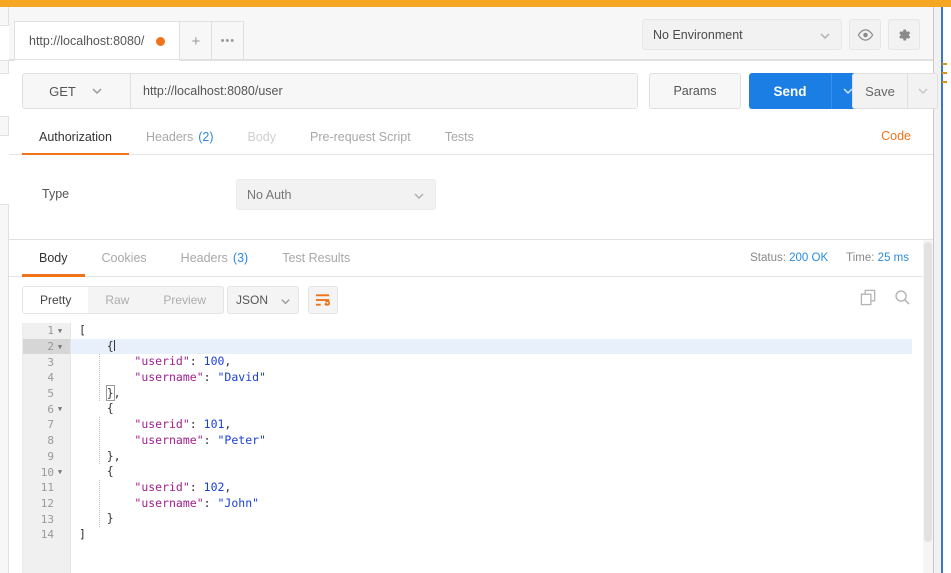 This screenshot has width=951, height=573. Describe the element at coordinates (742, 34) in the screenshot. I see `environment-select: No Environment` at that location.